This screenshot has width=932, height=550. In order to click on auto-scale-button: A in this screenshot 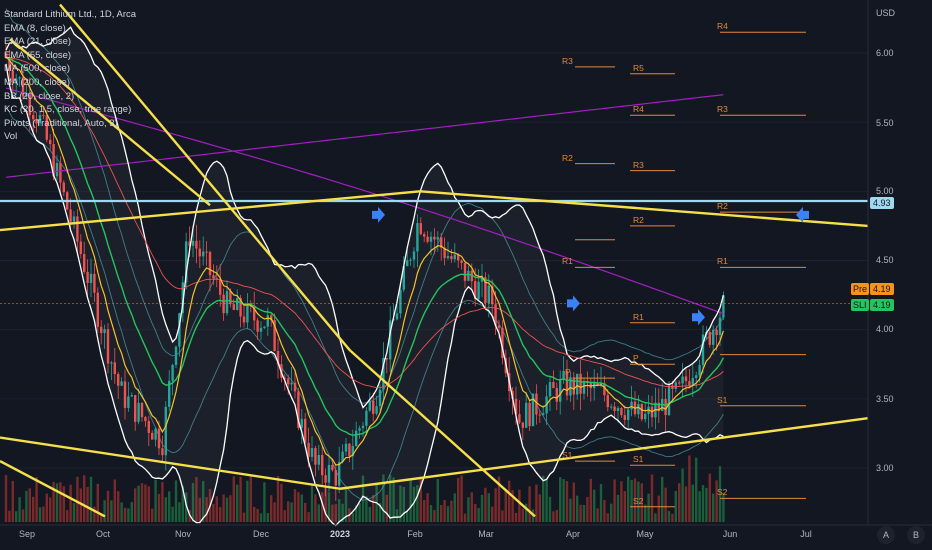, I will do `click(886, 535)`.